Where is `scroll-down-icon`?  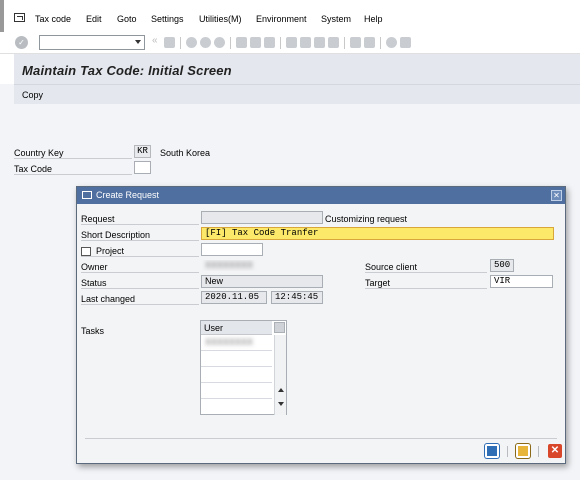
scroll-down-icon is located at coordinates (281, 404).